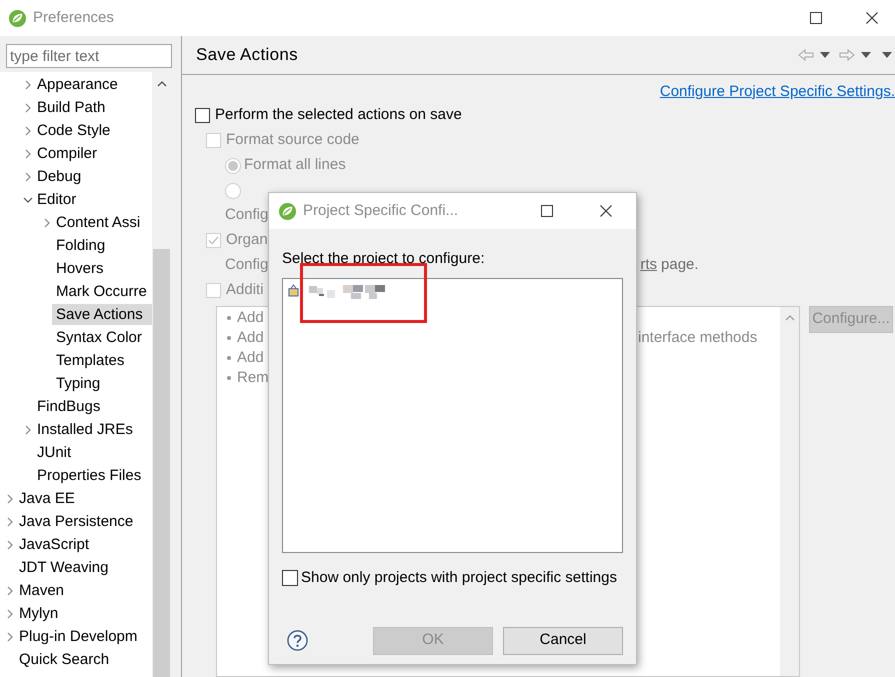  Describe the element at coordinates (54, 544) in the screenshot. I see `tree-item: JavaScript` at that location.